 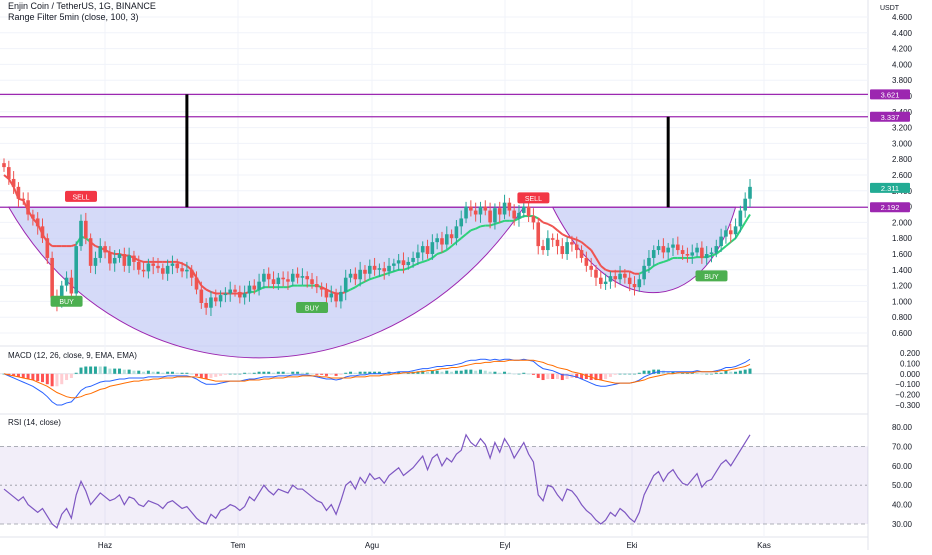 What do you see at coordinates (902, 427) in the screenshot?
I see `rsi-tick-label: 80.00` at bounding box center [902, 427].